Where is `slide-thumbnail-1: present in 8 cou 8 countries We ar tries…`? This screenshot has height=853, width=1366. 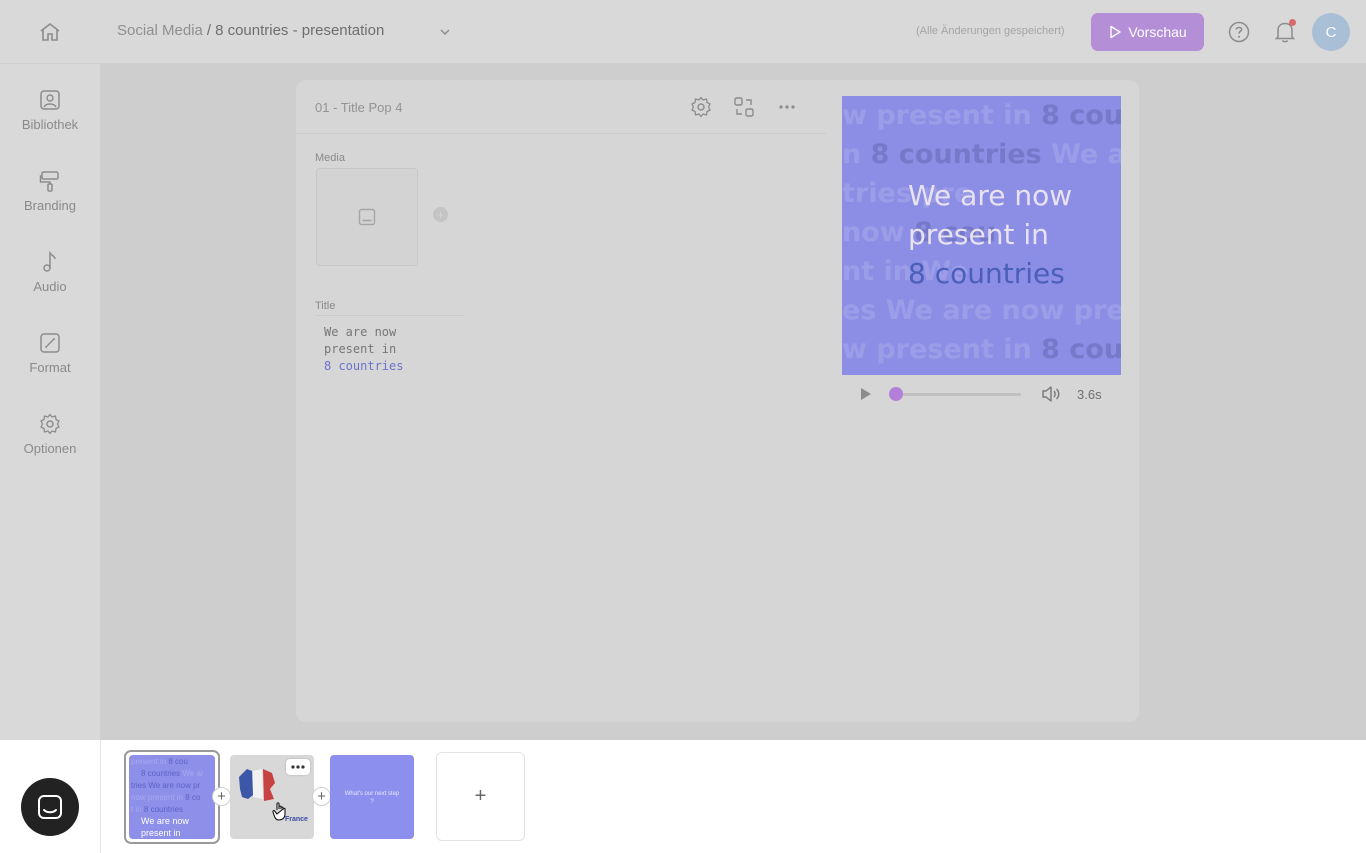
slide-thumbnail-1: present in 8 cou 8 countries We ar tries… is located at coordinates (172, 797).